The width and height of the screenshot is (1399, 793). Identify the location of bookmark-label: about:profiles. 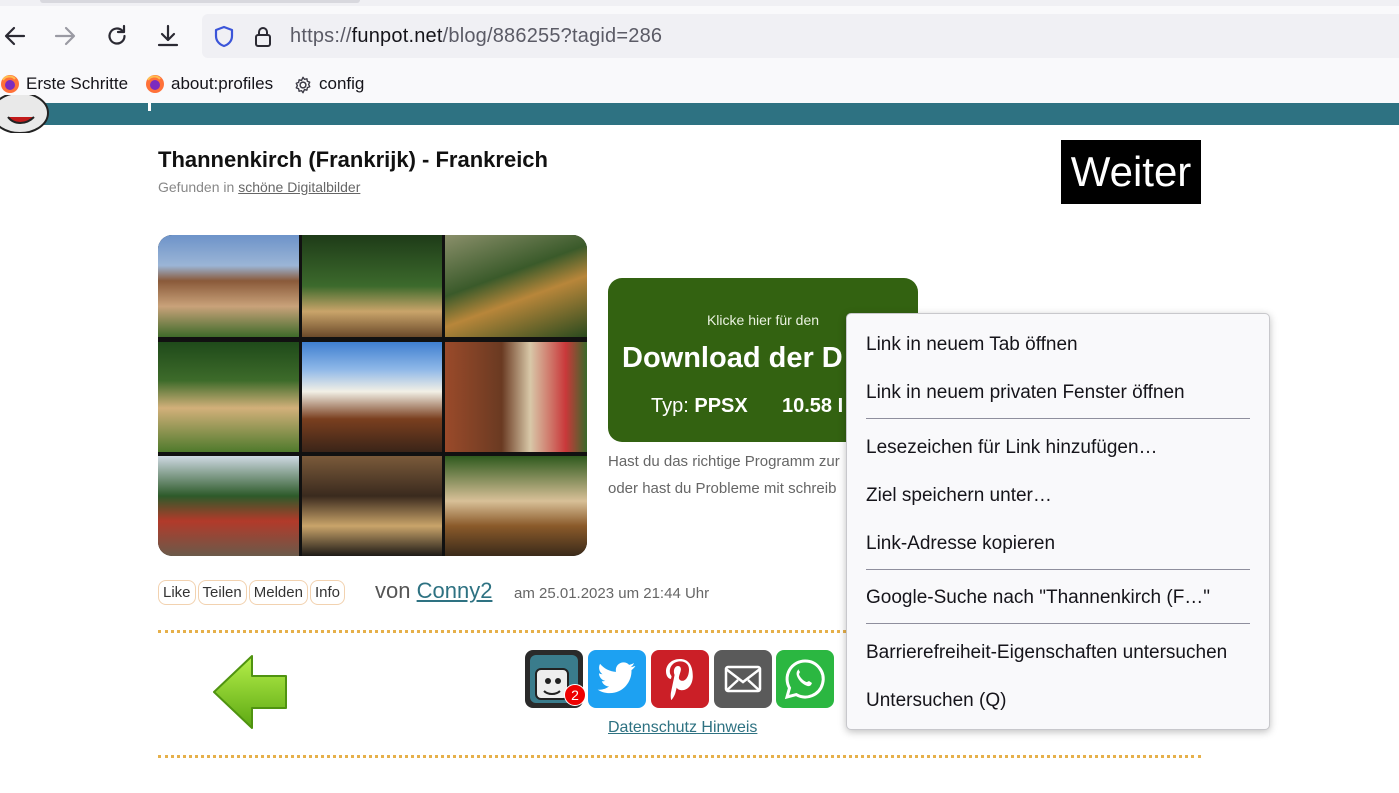
(222, 83).